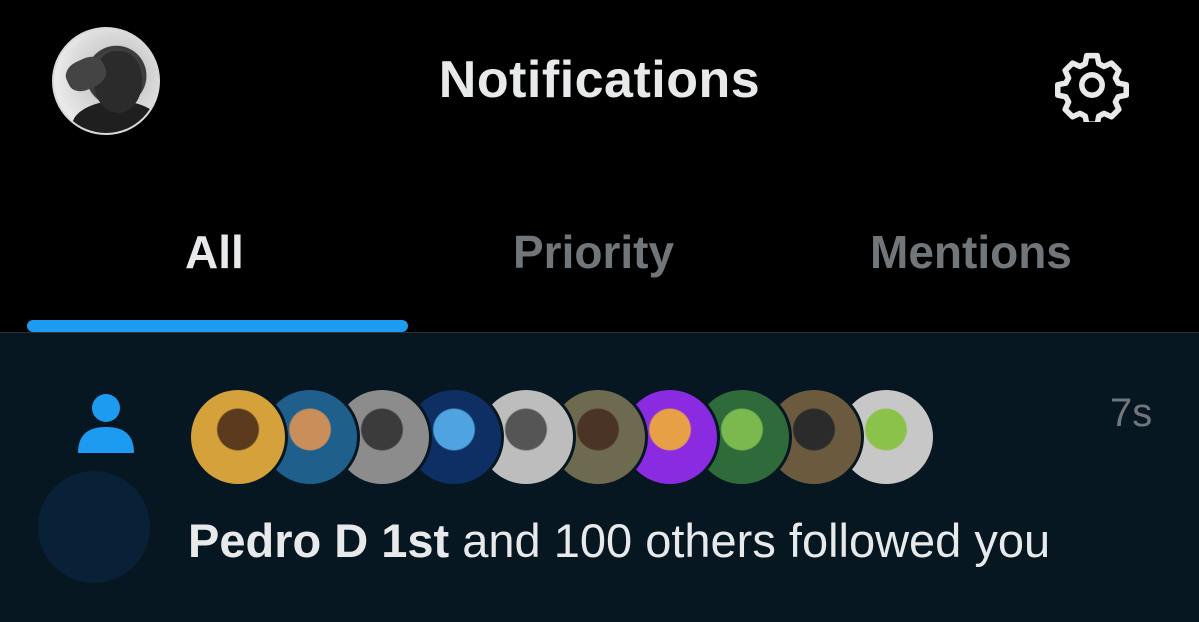 This screenshot has height=622, width=1199. What do you see at coordinates (217, 326) in the screenshot?
I see `active-tab-indicator` at bounding box center [217, 326].